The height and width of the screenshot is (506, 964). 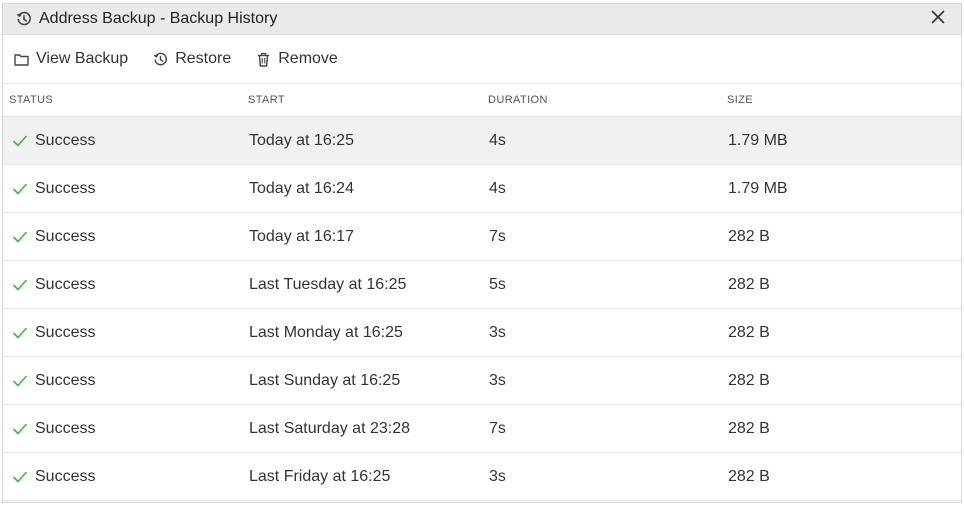 I want to click on table-header: STATUS START DURATION SIZE, so click(x=482, y=100).